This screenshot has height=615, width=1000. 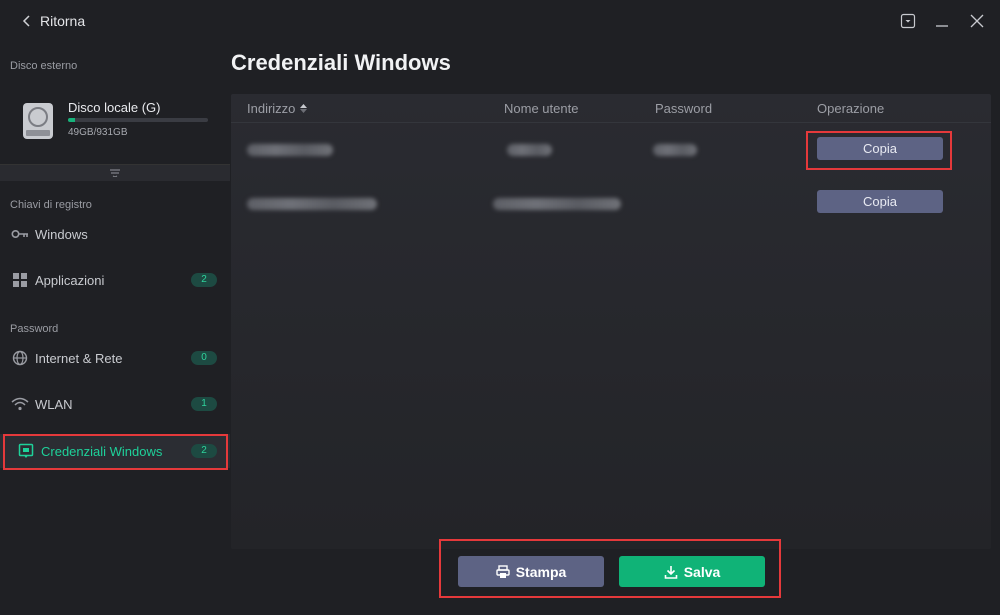 I want to click on sidebar-item-label: Applicazioni, so click(x=70, y=280).